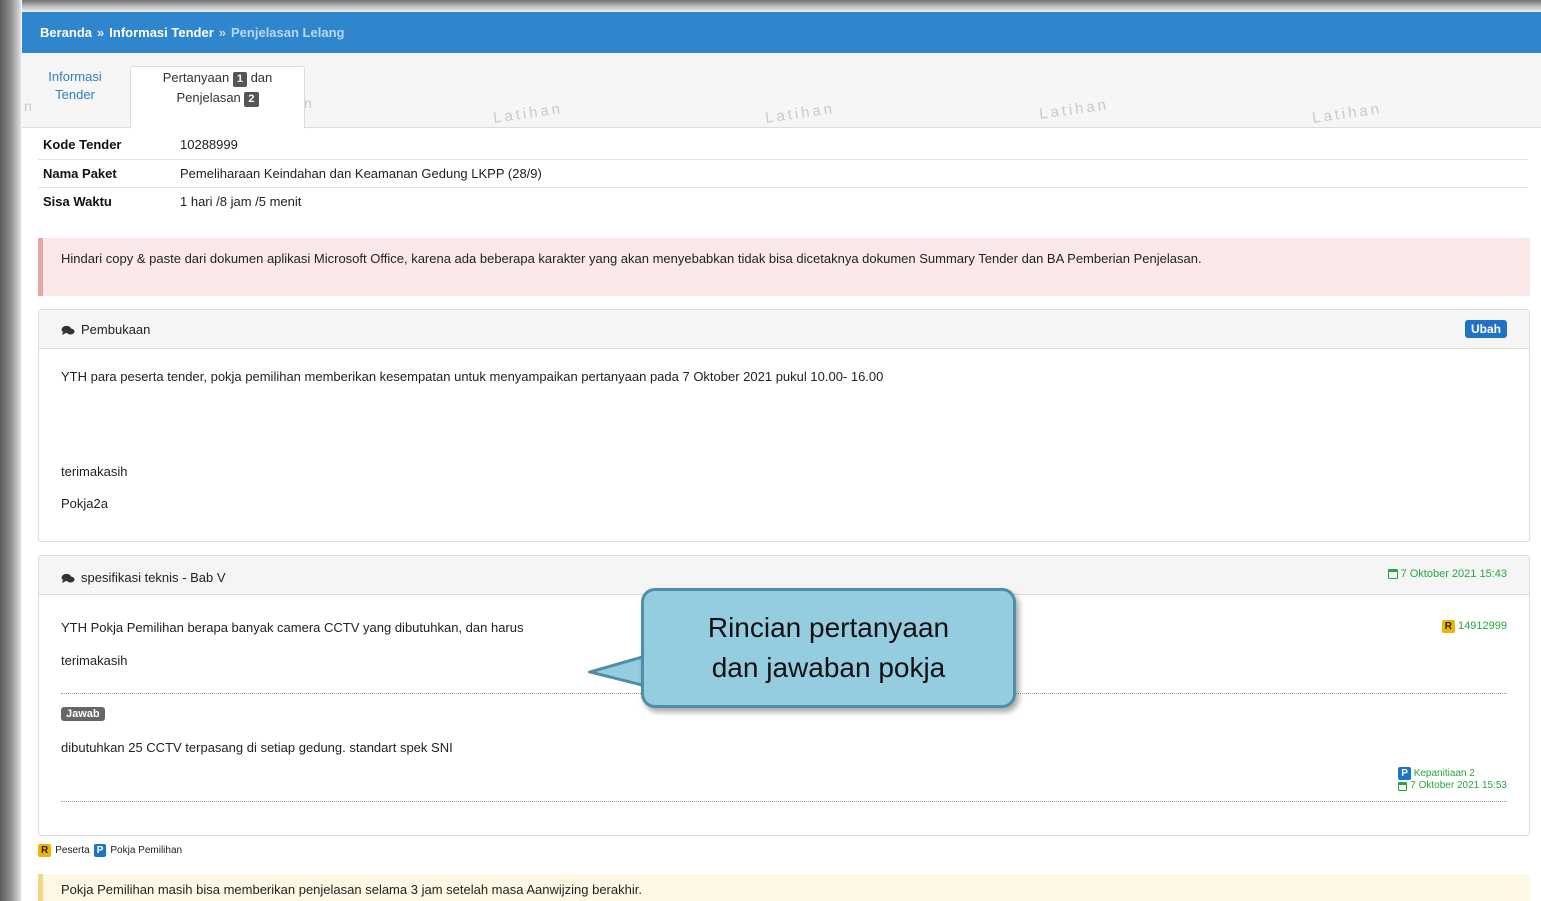  What do you see at coordinates (241, 201) in the screenshot?
I see `sisa-waktu-value: 1 hari /8 jam /5 menit` at bounding box center [241, 201].